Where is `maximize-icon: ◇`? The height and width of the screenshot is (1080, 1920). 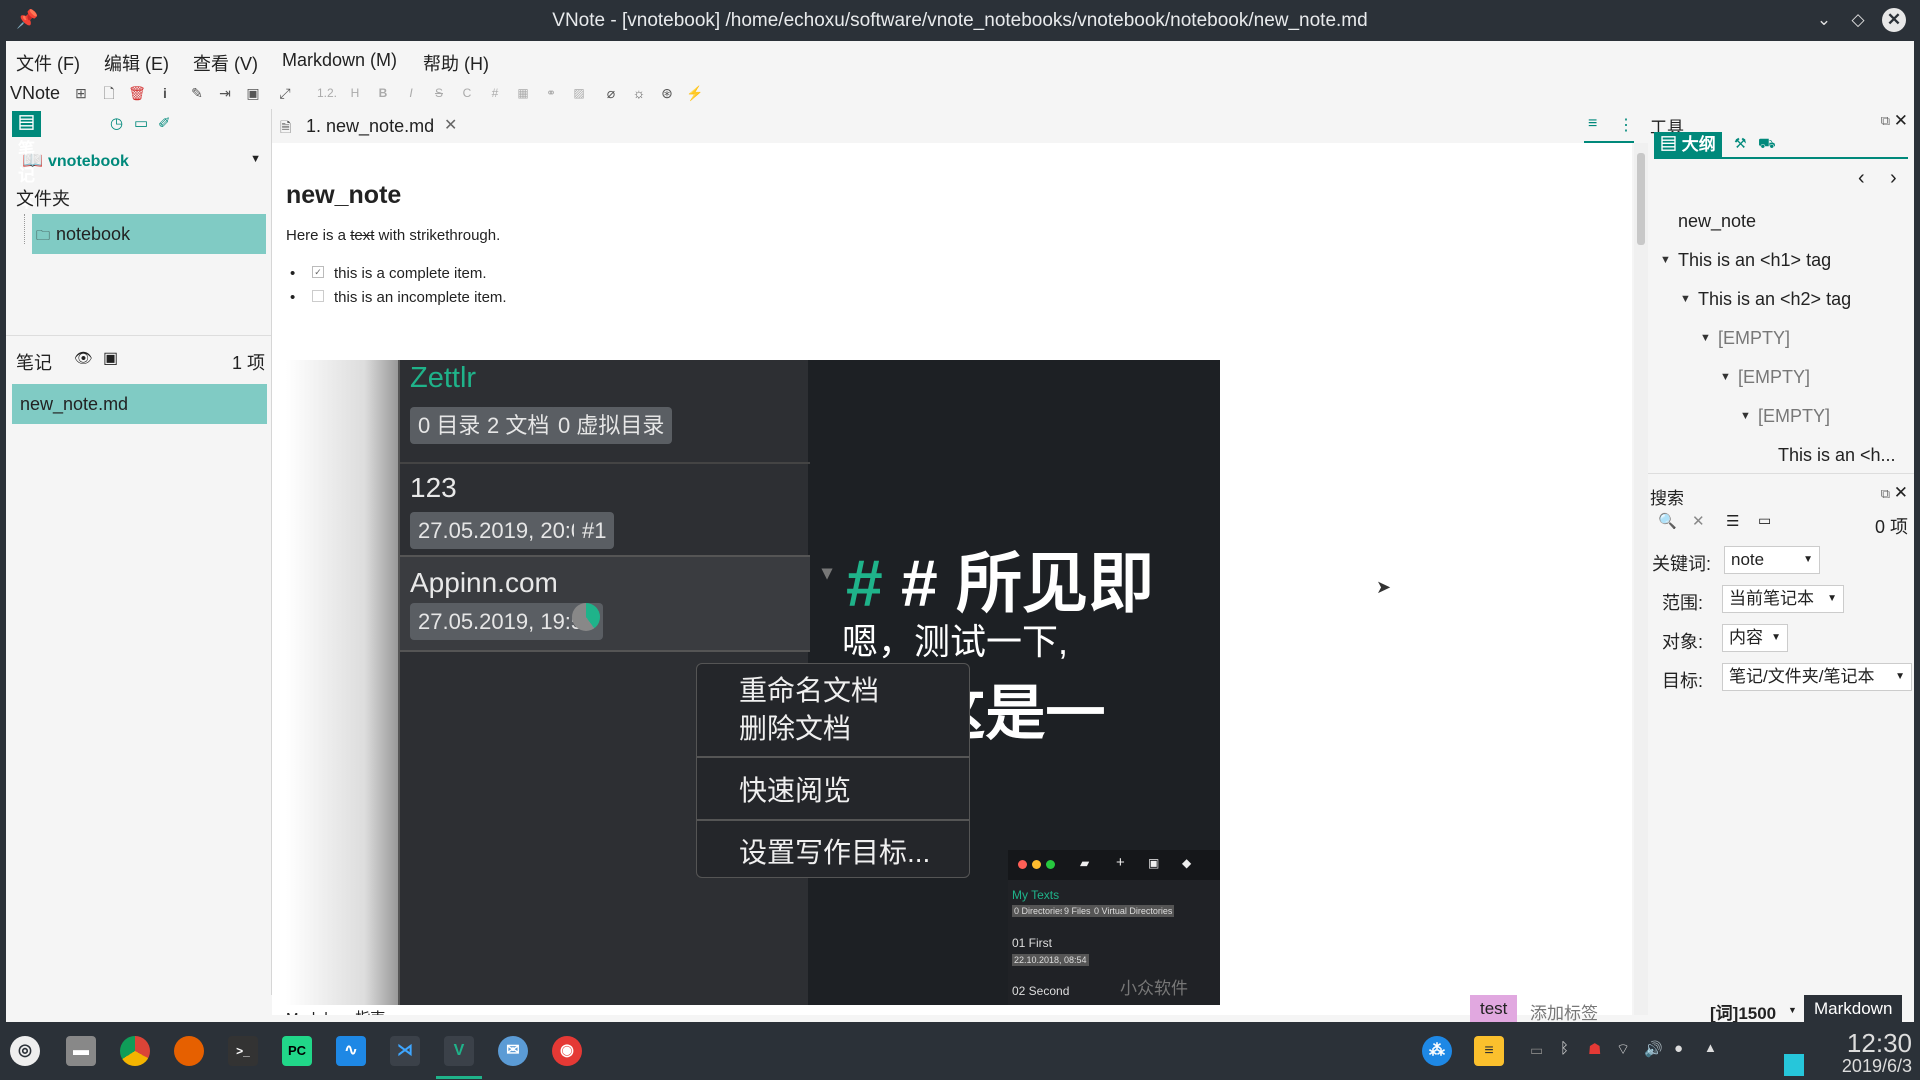
maximize-icon: ◇ is located at coordinates (1858, 20).